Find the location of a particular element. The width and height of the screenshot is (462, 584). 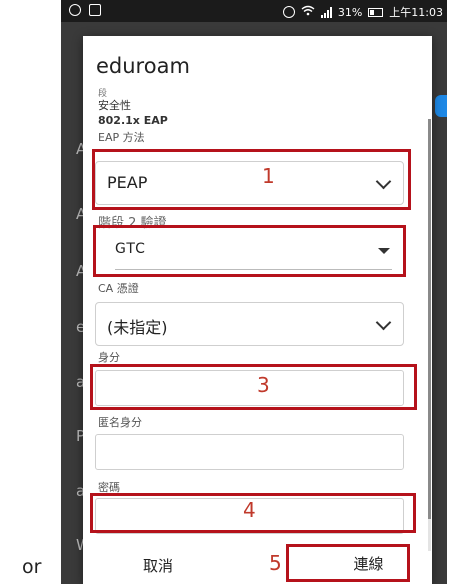

background-toggle is located at coordinates (441, 106).